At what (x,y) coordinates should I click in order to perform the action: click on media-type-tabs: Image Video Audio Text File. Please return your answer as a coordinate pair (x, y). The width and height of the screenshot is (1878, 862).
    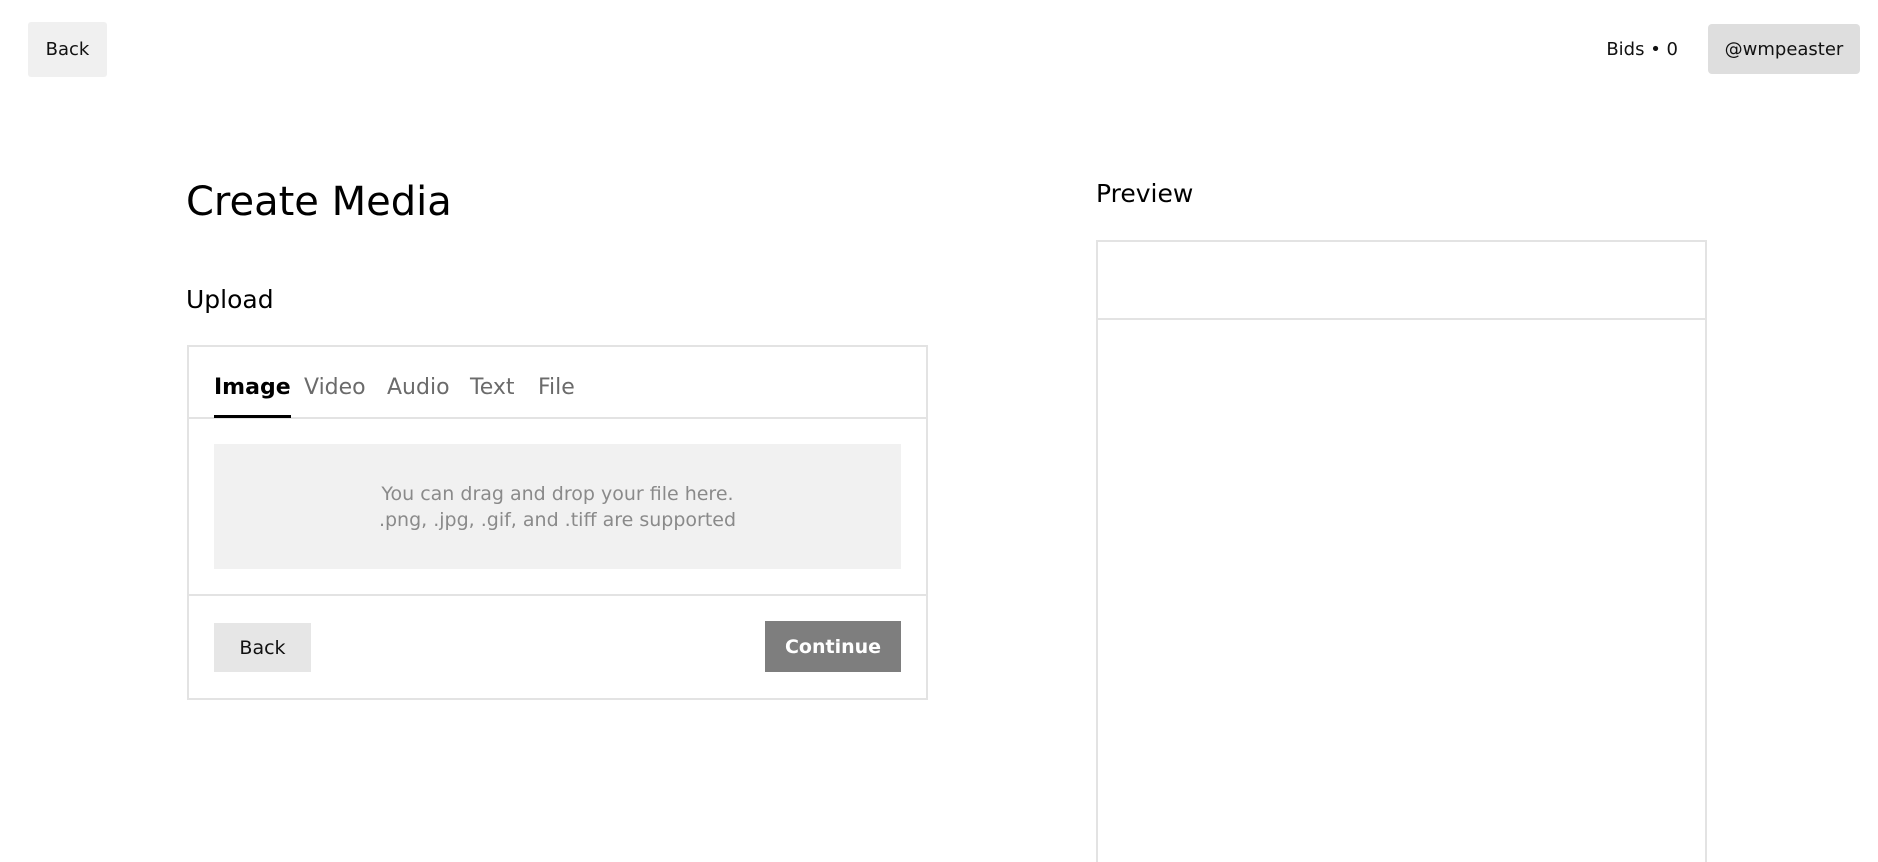
    Looking at the image, I should click on (557, 383).